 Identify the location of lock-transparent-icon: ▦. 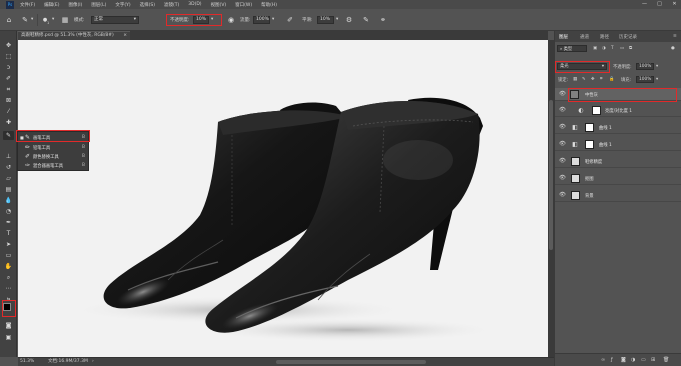
(575, 79).